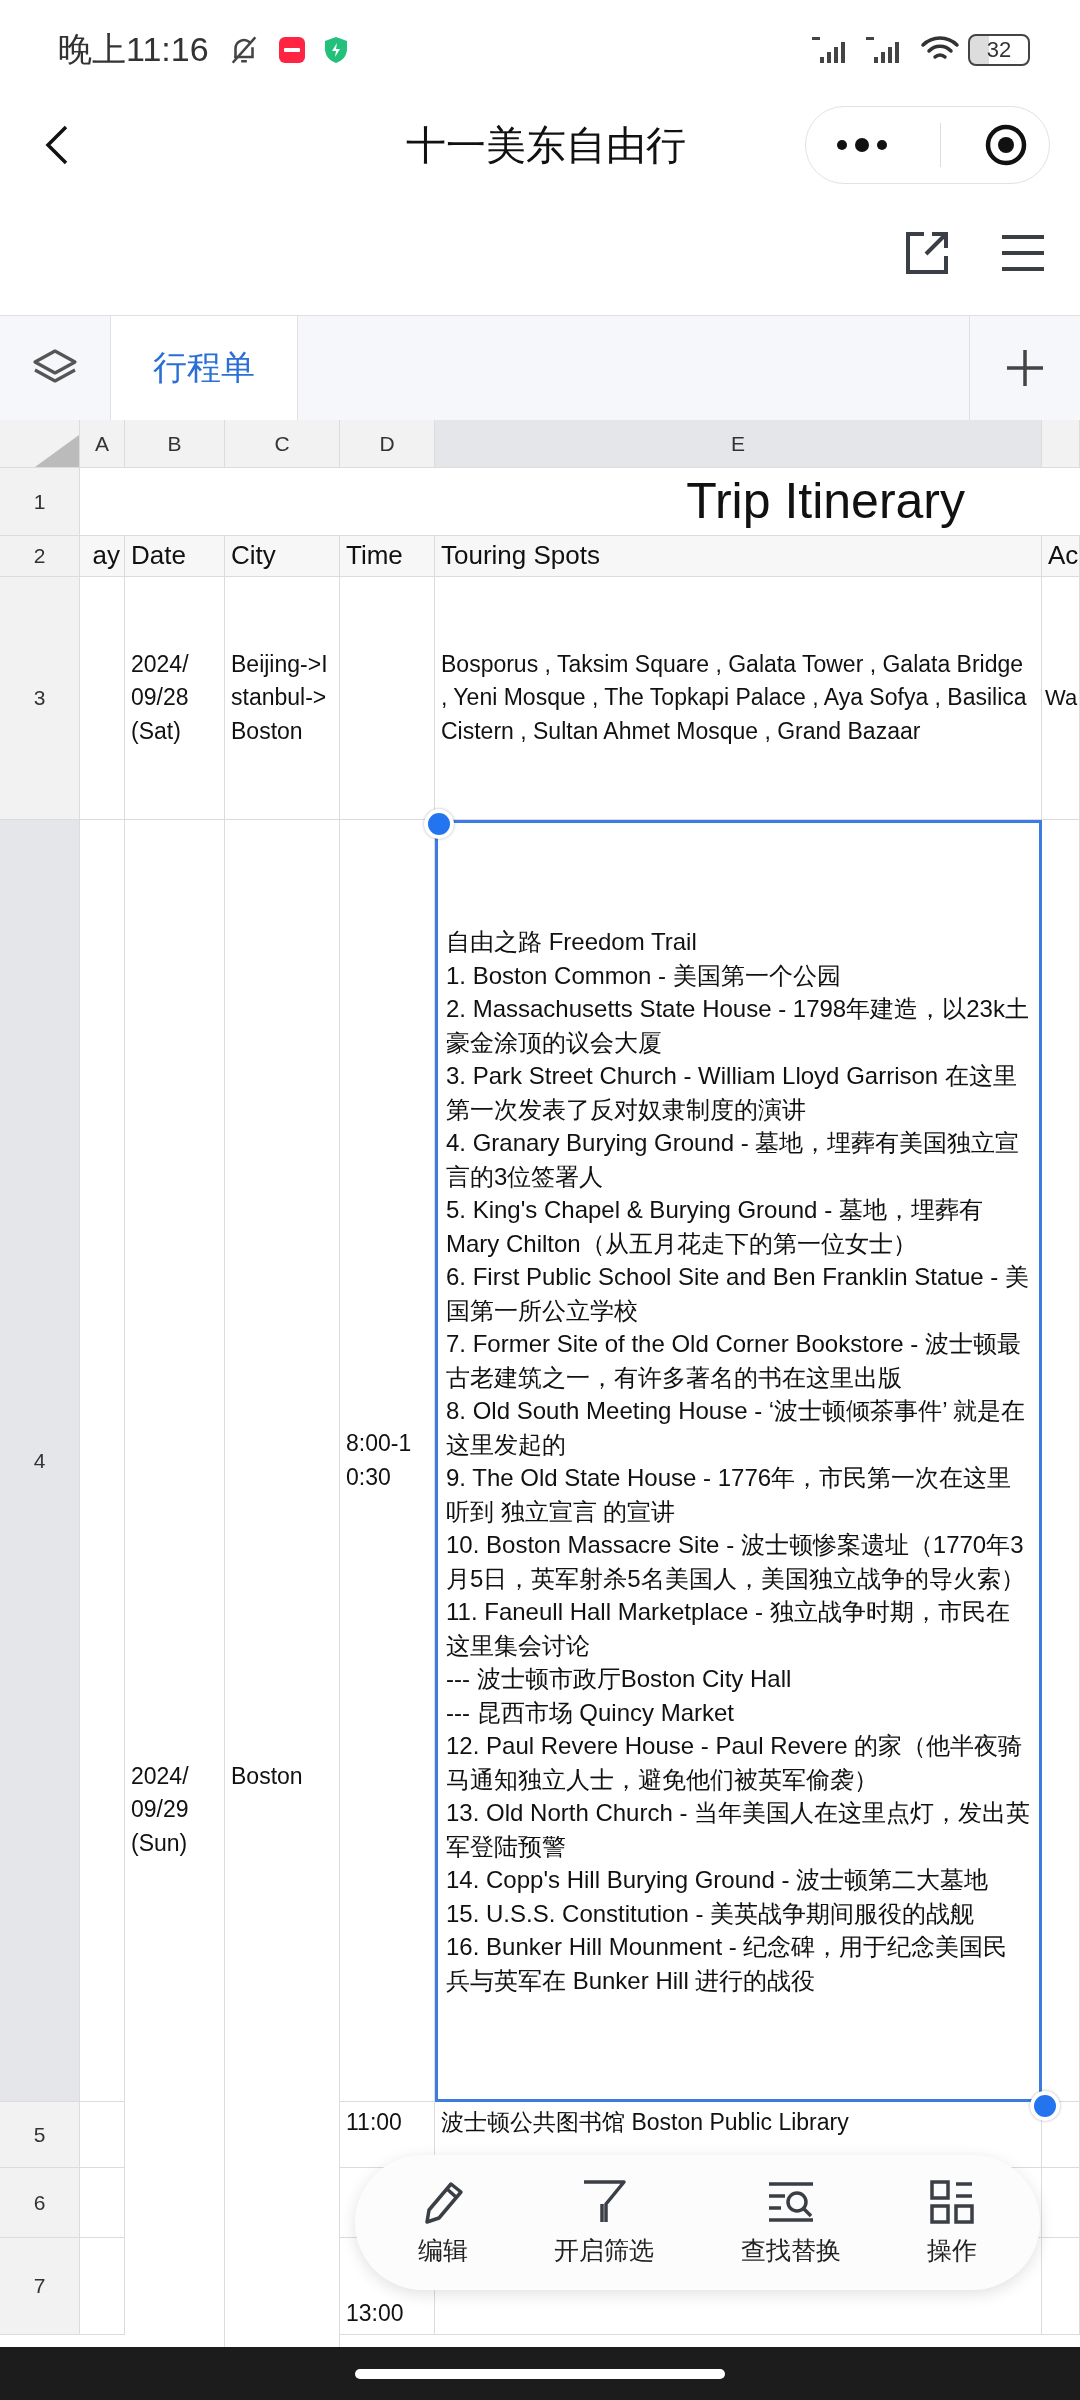 This screenshot has width=1080, height=2400. What do you see at coordinates (204, 368) in the screenshot?
I see `sheet-tab: 行程单` at bounding box center [204, 368].